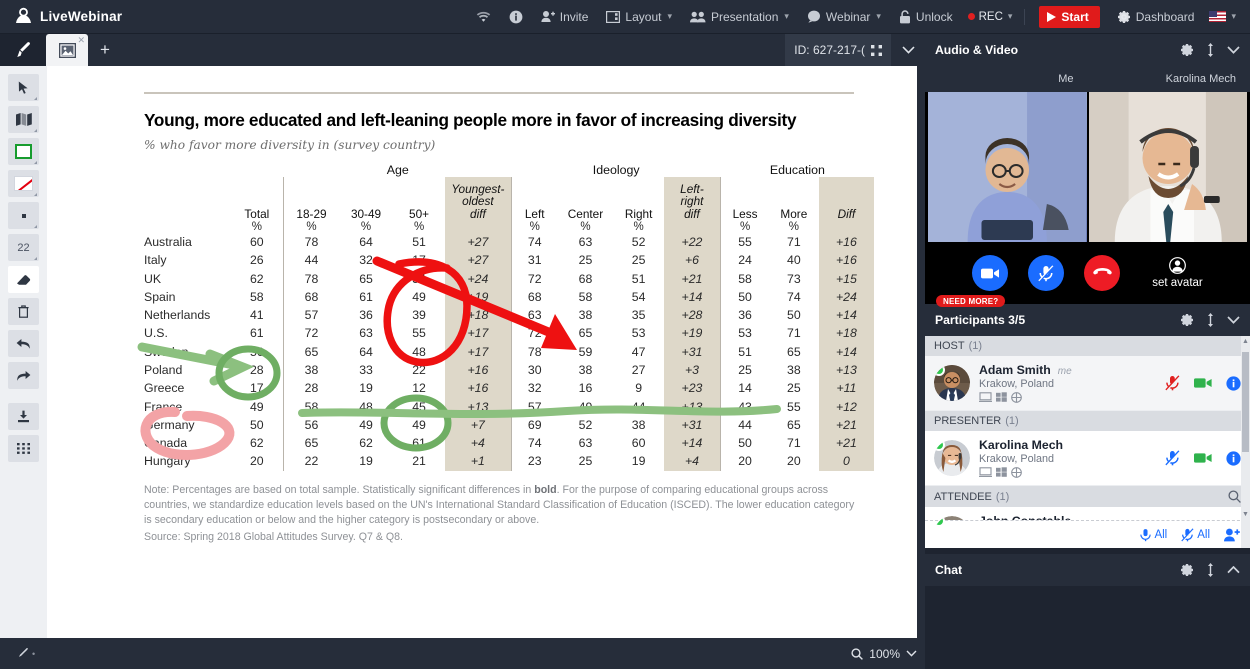 Image resolution: width=1250 pixels, height=669 pixels. I want to click on language-selector: ▾, so click(1222, 17).